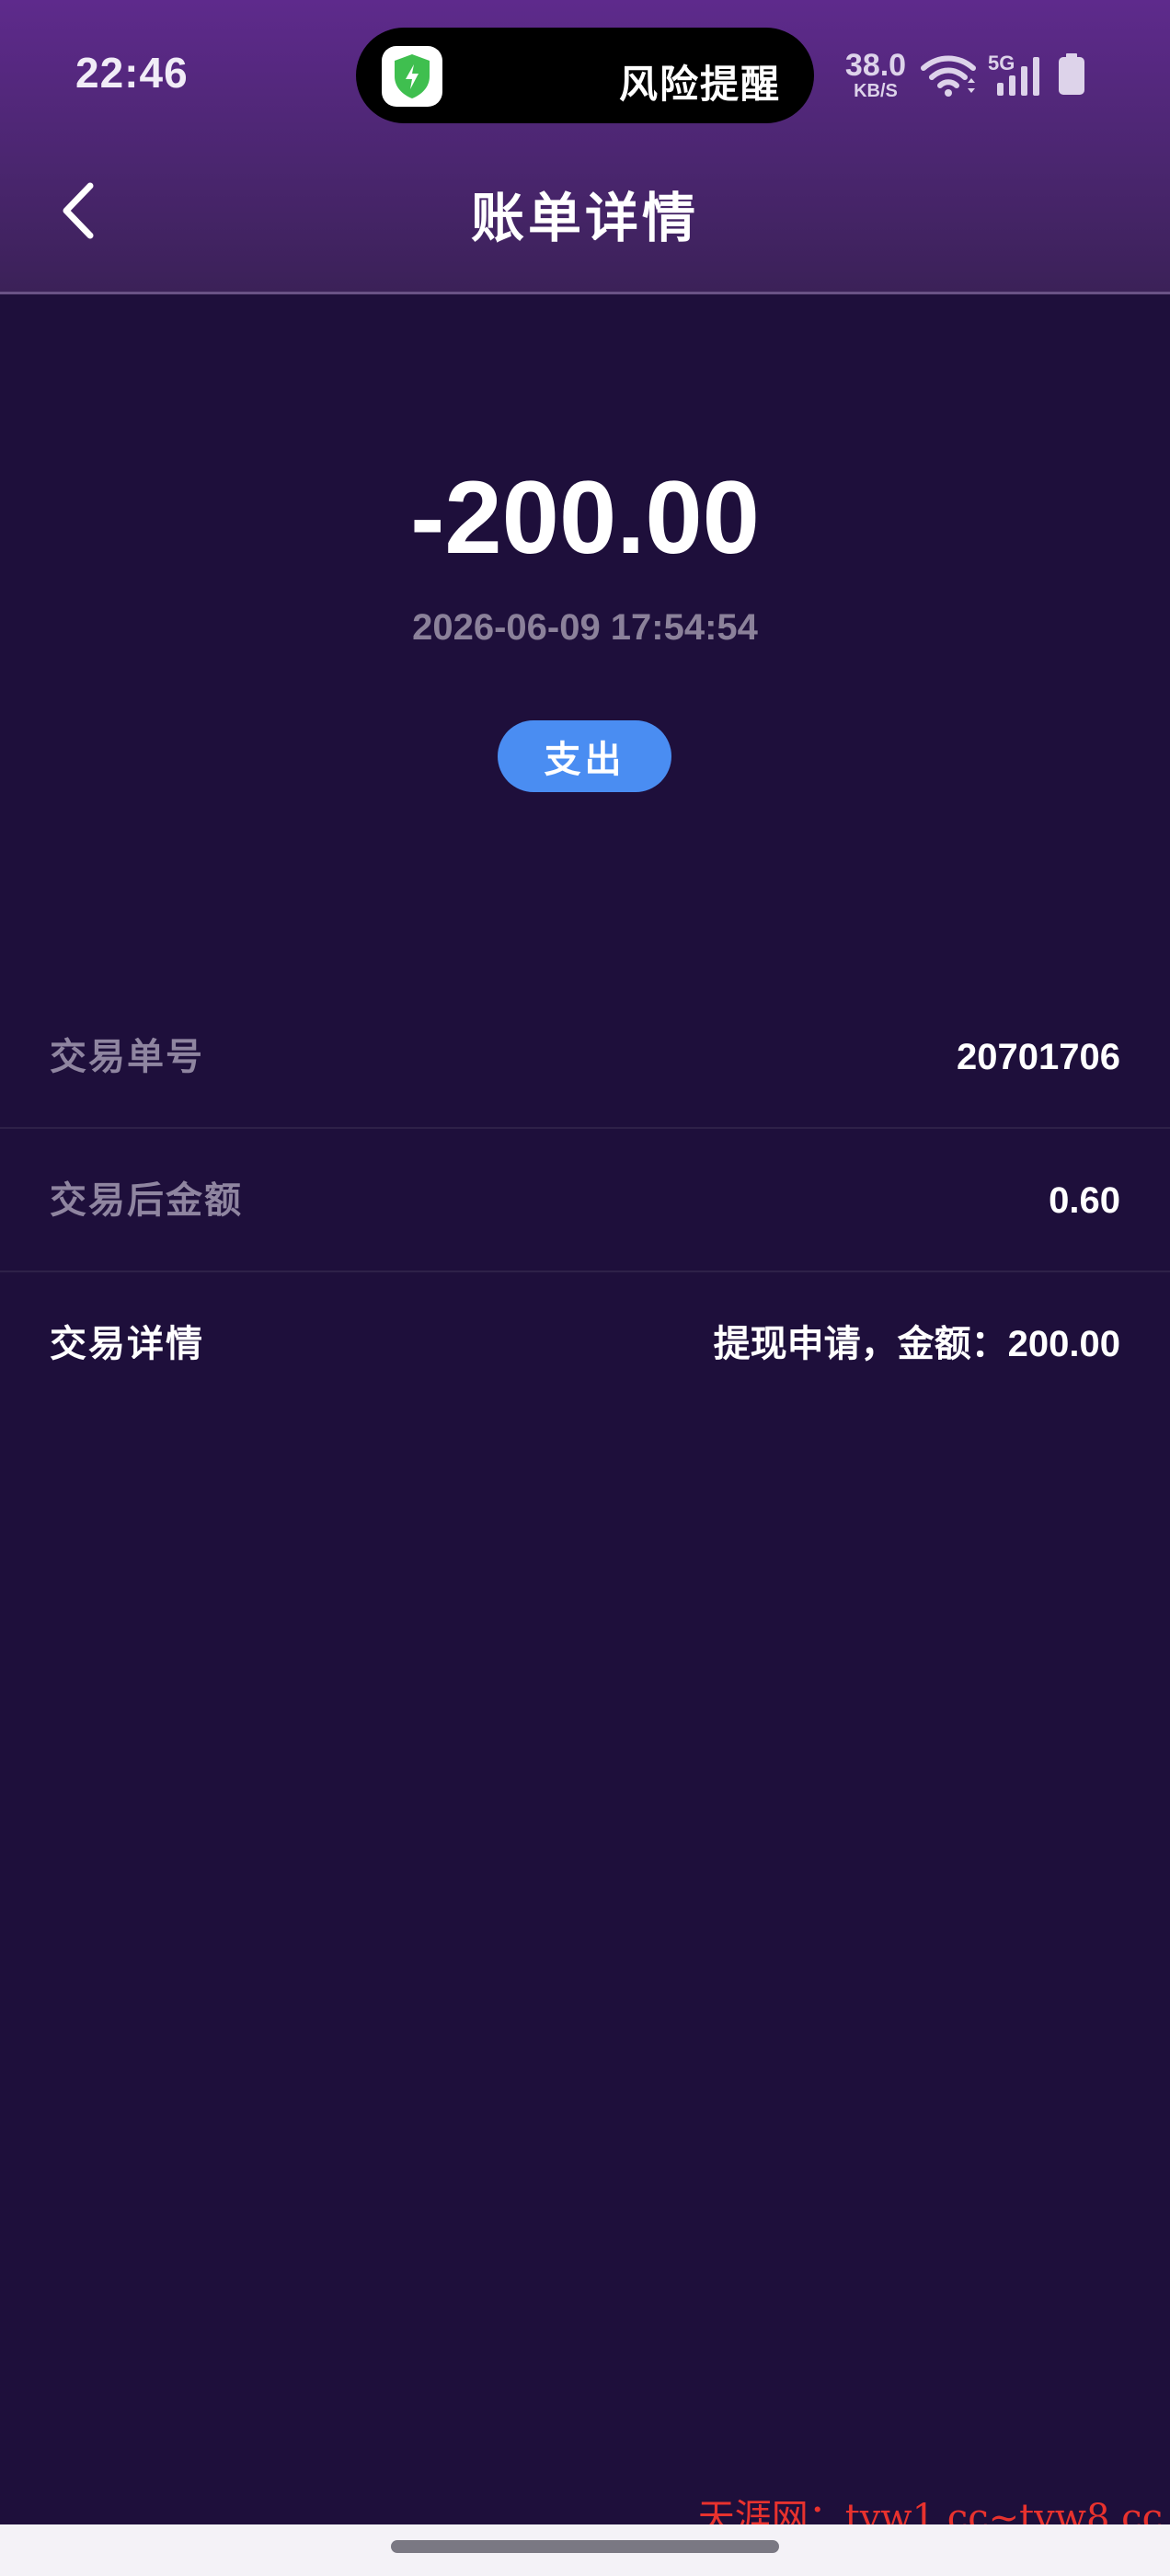 This screenshot has height=2576, width=1170. Describe the element at coordinates (1018, 78) in the screenshot. I see `cellular-signal-icon` at that location.